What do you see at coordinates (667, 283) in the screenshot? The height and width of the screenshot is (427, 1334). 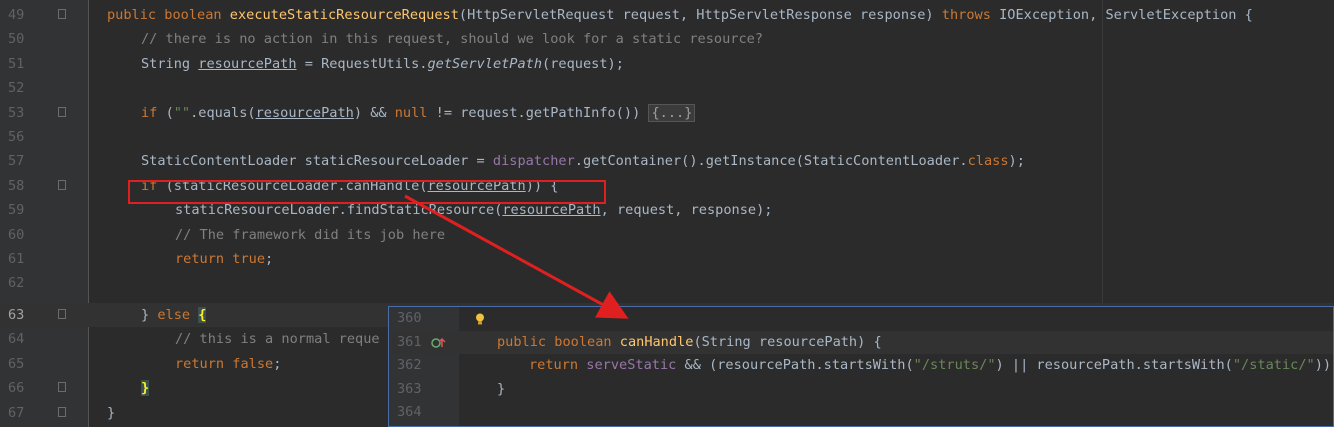 I see `code-line: 62` at bounding box center [667, 283].